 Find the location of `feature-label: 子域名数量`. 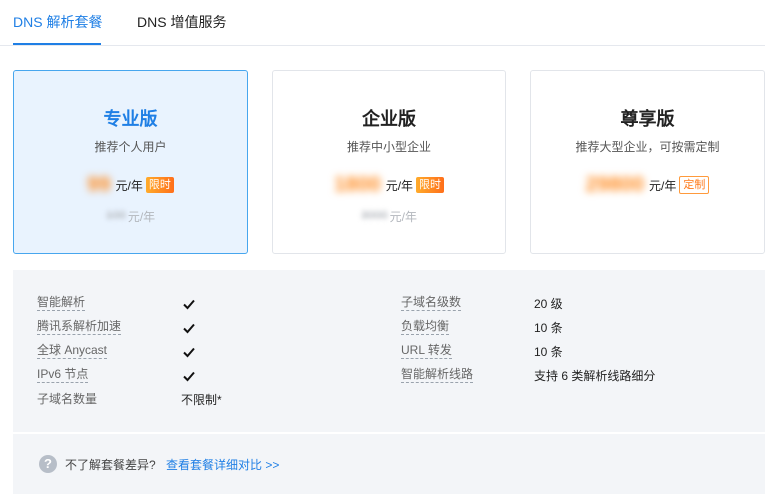

feature-label: 子域名数量 is located at coordinates (67, 398).